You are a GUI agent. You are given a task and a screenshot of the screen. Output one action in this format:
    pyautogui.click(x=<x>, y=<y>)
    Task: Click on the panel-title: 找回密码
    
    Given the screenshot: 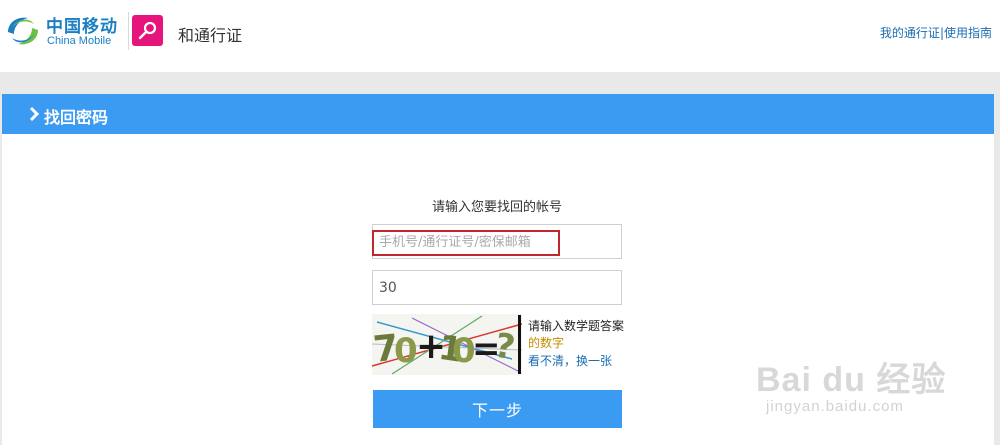 What is the action you would take?
    pyautogui.click(x=76, y=117)
    